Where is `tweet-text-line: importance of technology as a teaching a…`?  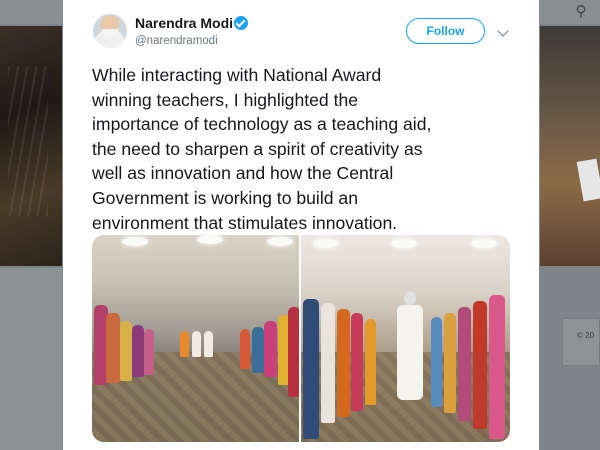
tweet-text-line: importance of technology as a teaching a… is located at coordinates (262, 124).